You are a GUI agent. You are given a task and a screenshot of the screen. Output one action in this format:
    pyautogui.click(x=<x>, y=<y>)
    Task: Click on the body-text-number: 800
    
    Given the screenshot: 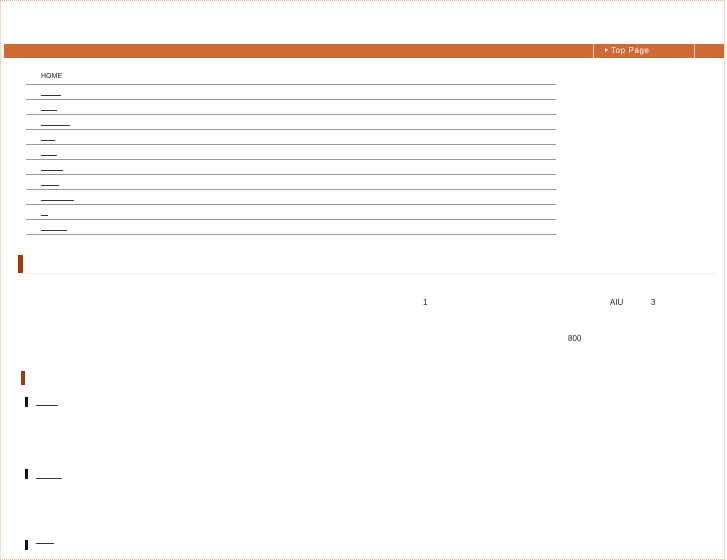 What is the action you would take?
    pyautogui.click(x=575, y=338)
    